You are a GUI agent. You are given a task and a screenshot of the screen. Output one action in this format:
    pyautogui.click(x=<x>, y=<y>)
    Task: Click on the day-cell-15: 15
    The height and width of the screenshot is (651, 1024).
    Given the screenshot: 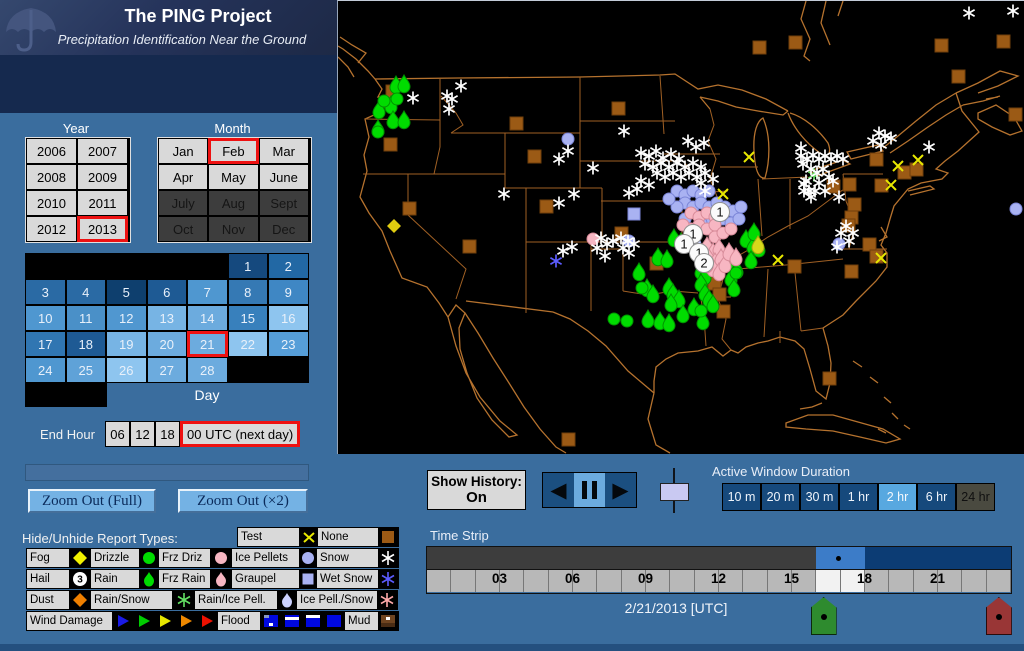 What is the action you would take?
    pyautogui.click(x=247, y=318)
    